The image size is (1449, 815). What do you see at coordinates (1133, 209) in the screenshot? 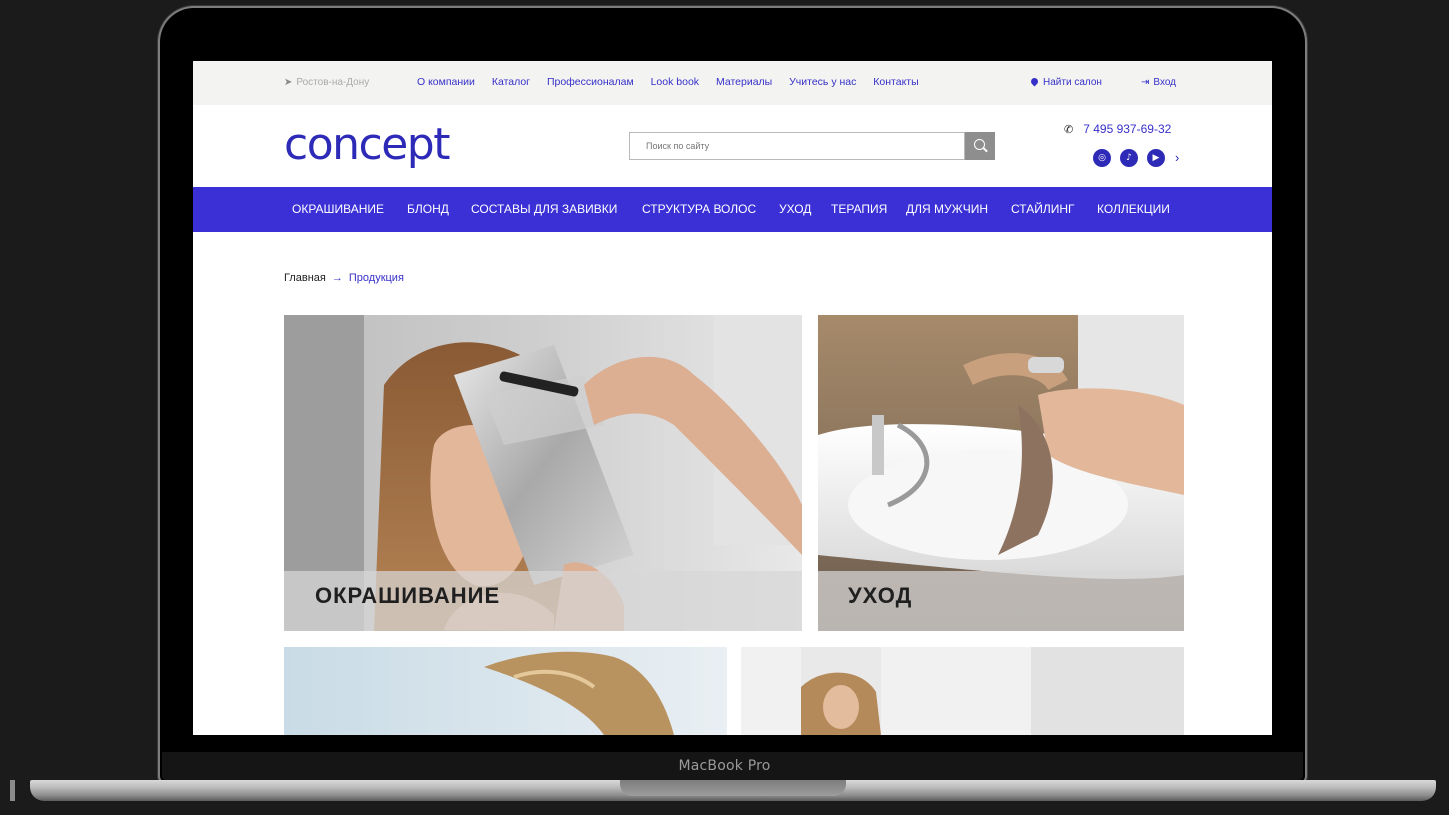
I see `category-collections: КОЛЛЕКЦИИ` at bounding box center [1133, 209].